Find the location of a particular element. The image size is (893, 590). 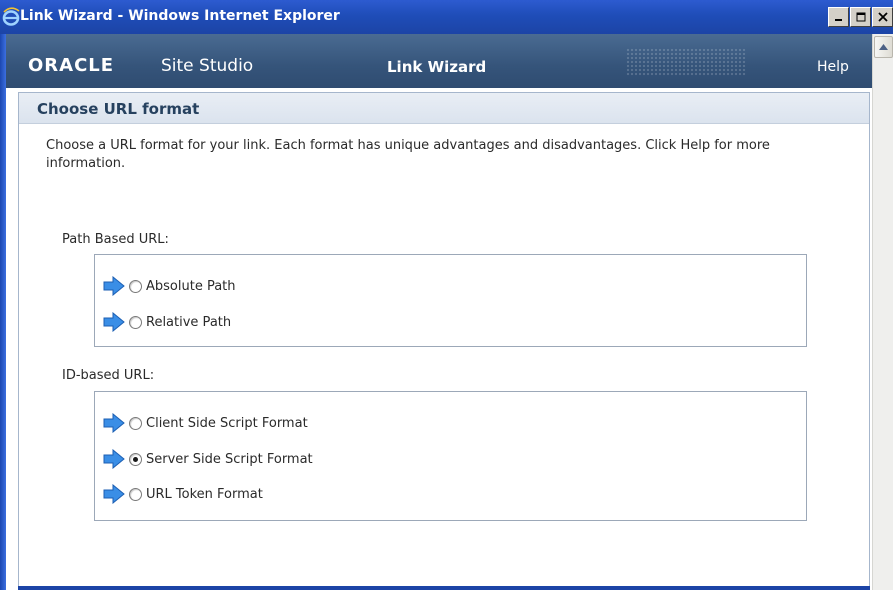

option-client-side-script: Client Side Script Format is located at coordinates (205, 423).